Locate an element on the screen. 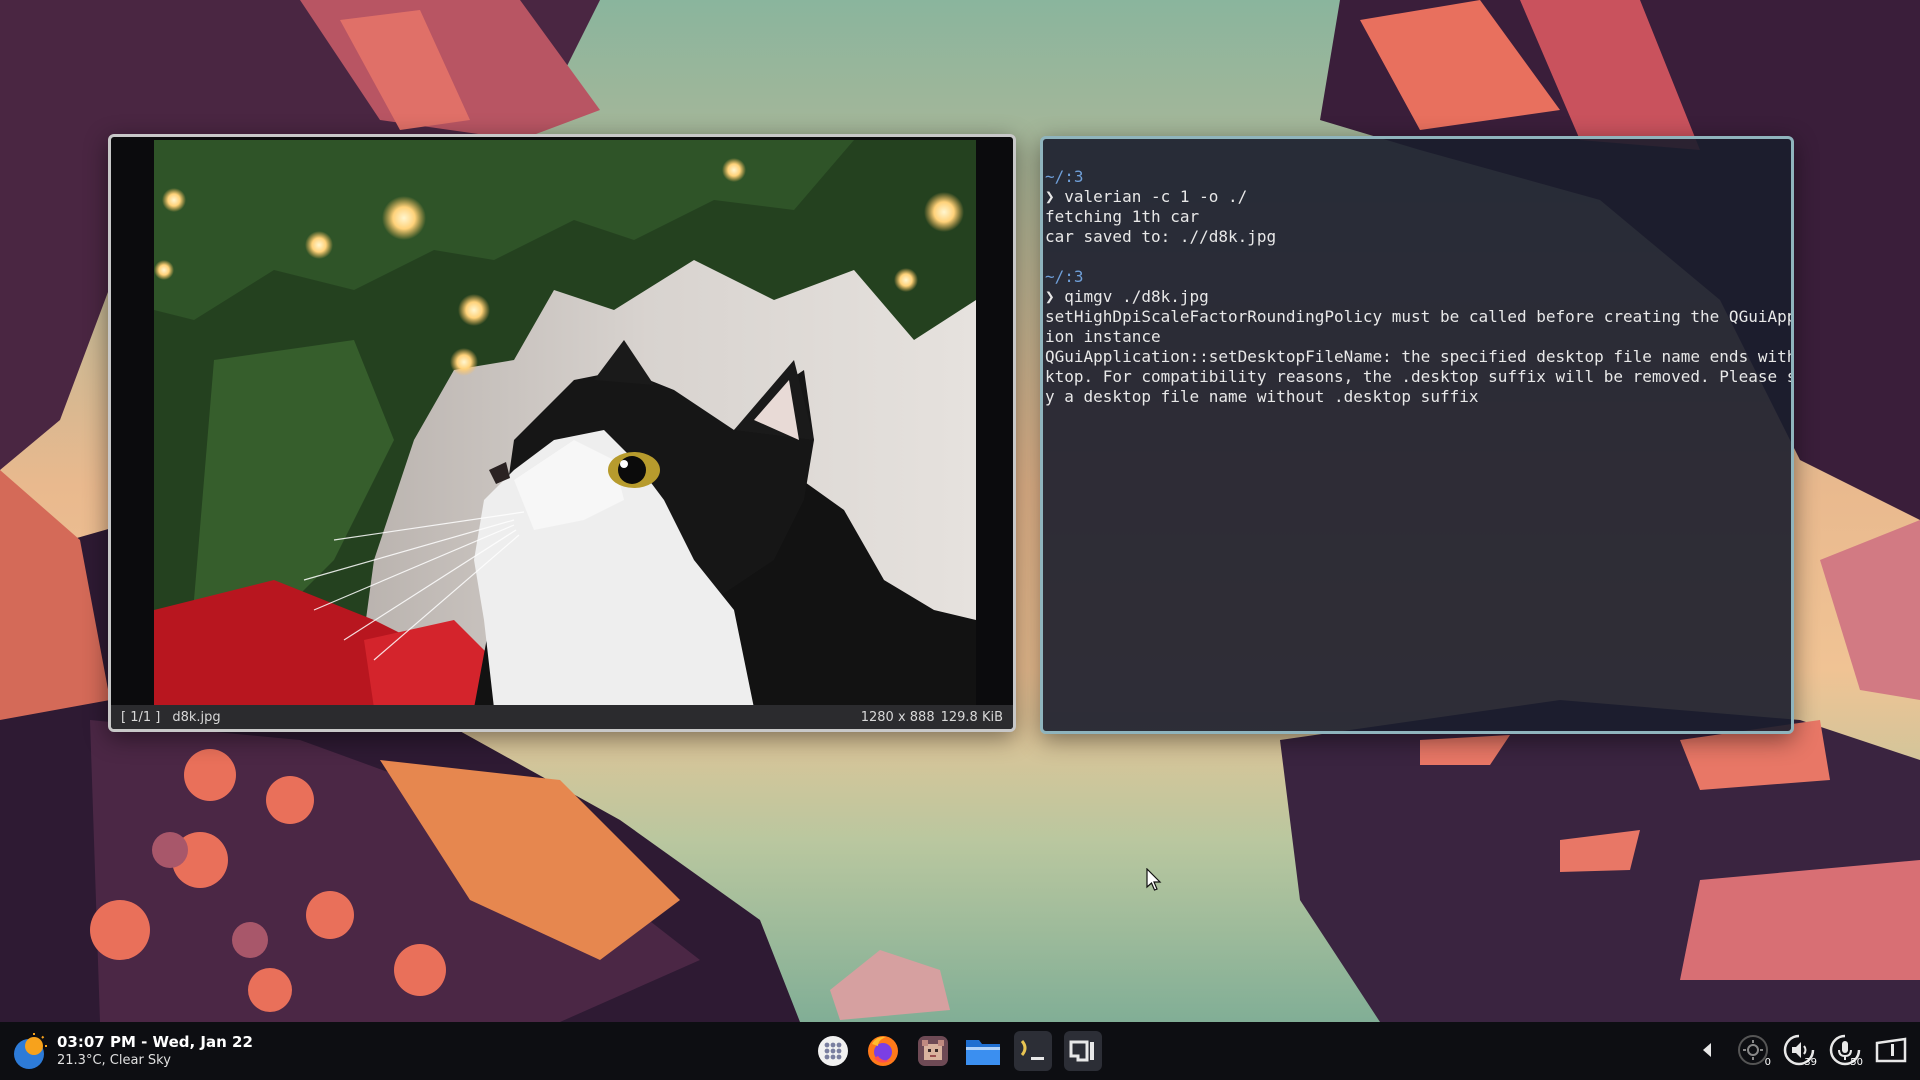 This screenshot has height=1080, width=1920. pixel-avatar-app-icon is located at coordinates (933, 1051).